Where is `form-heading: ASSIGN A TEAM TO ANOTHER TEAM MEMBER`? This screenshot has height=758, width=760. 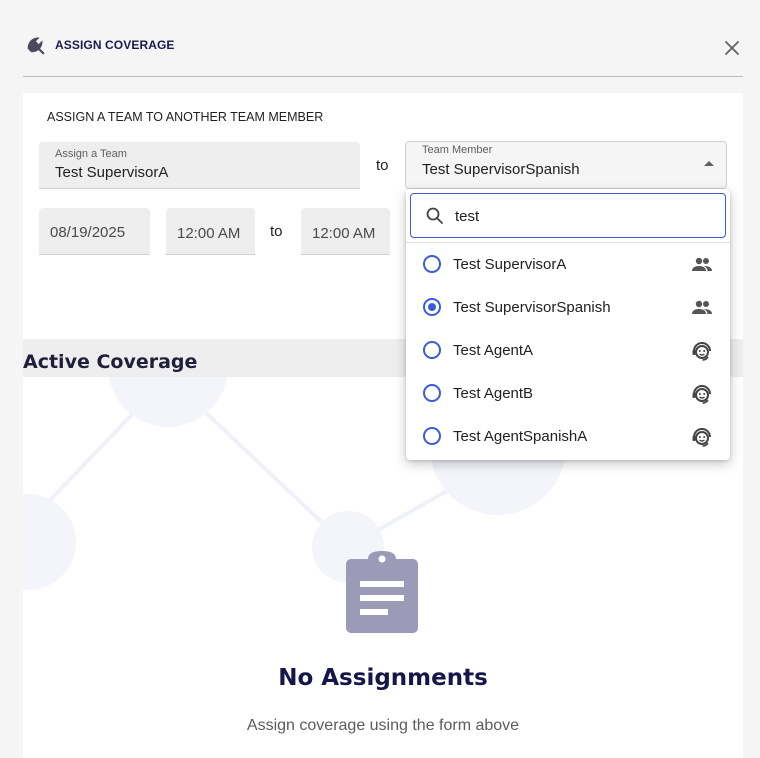 form-heading: ASSIGN A TEAM TO ANOTHER TEAM MEMBER is located at coordinates (185, 117).